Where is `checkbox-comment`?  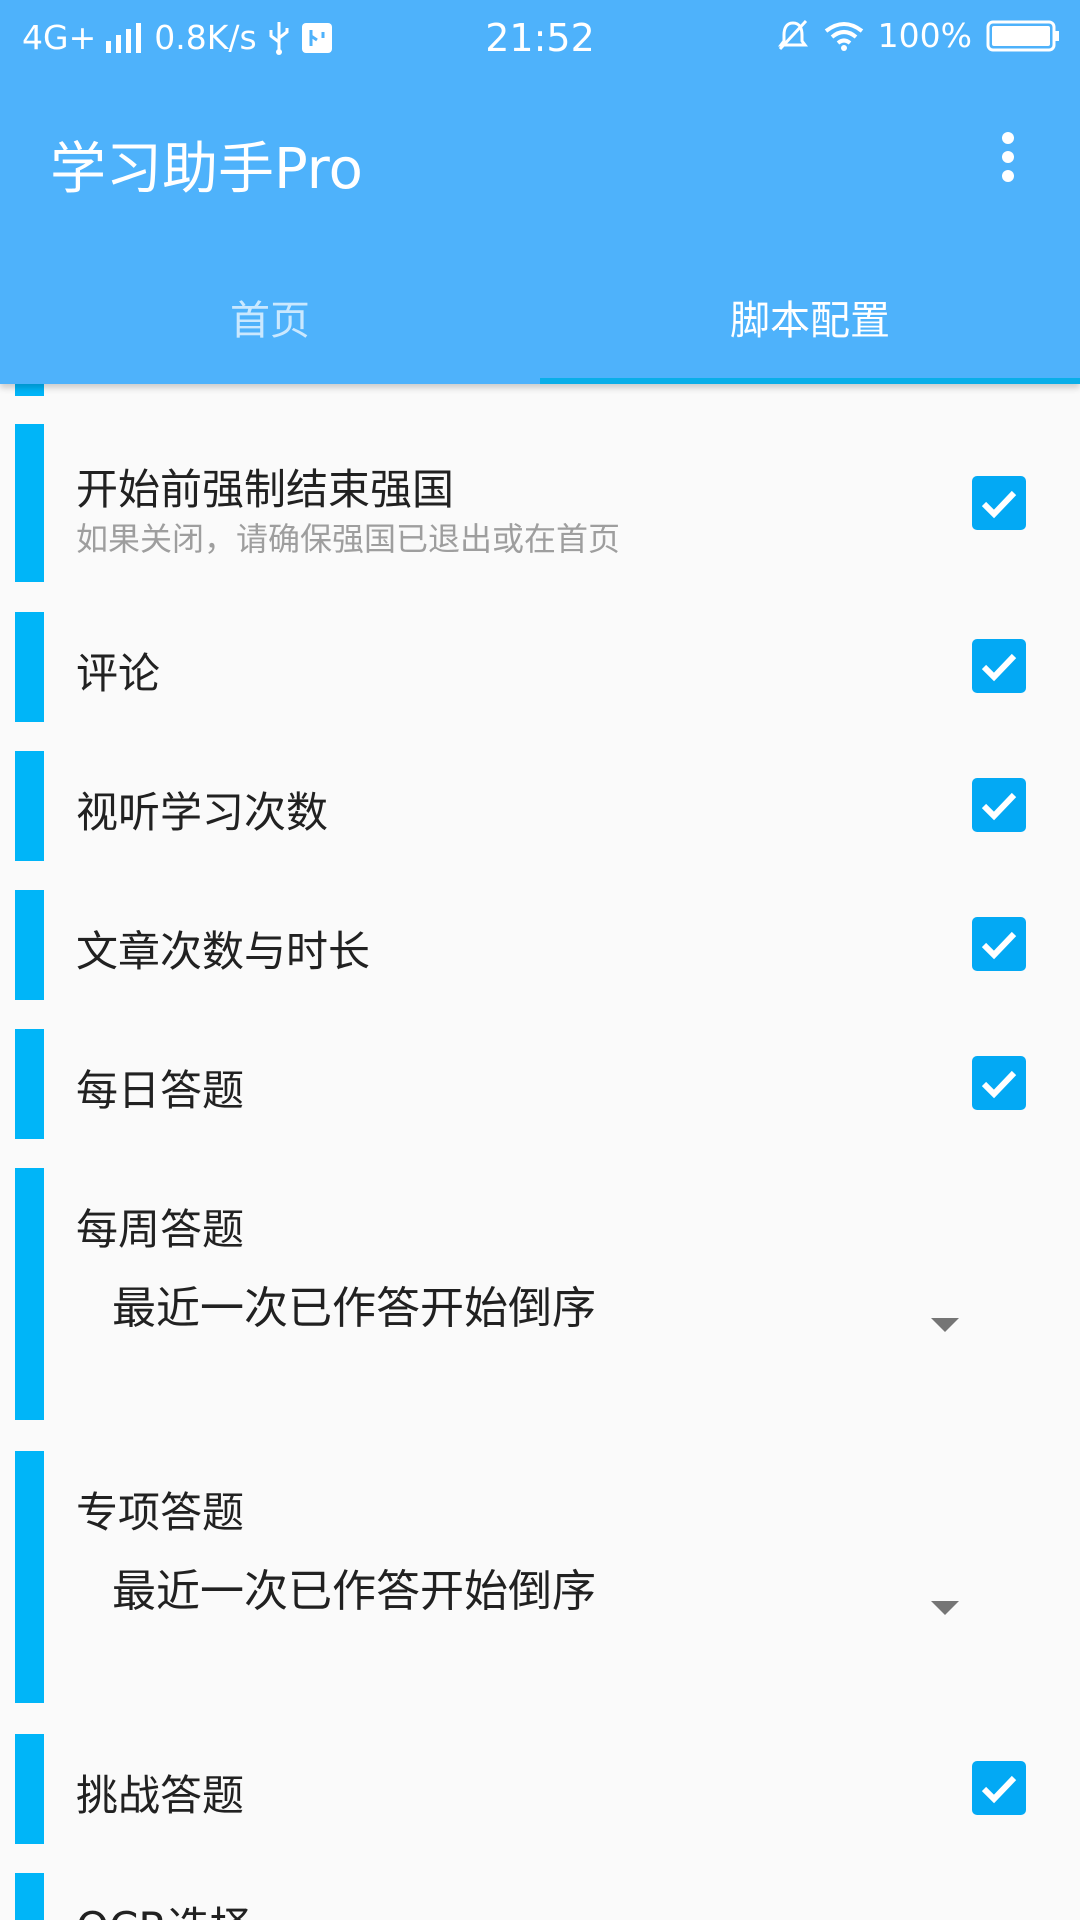
checkbox-comment is located at coordinates (999, 666).